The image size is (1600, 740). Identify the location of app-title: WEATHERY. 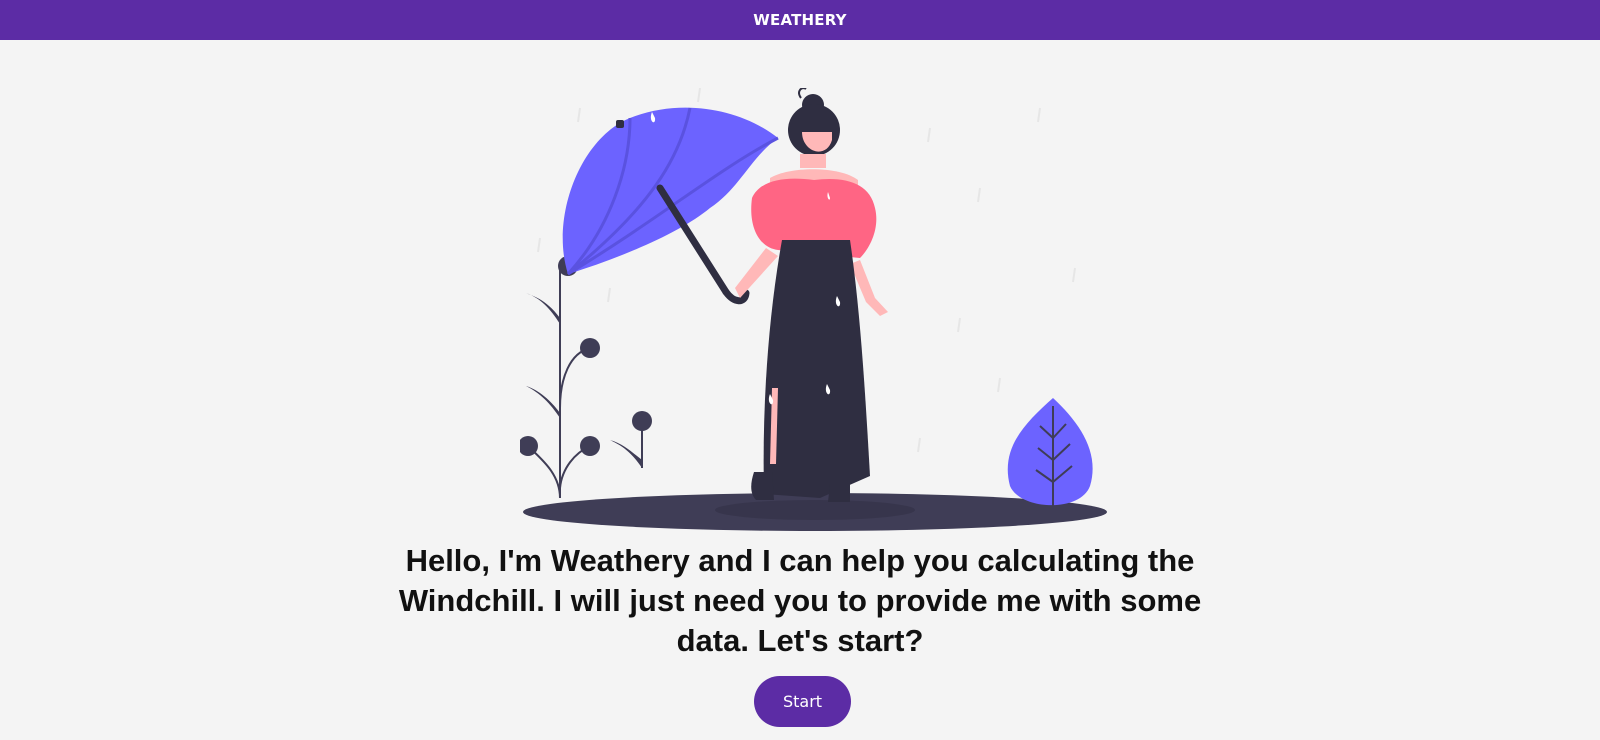
(800, 20).